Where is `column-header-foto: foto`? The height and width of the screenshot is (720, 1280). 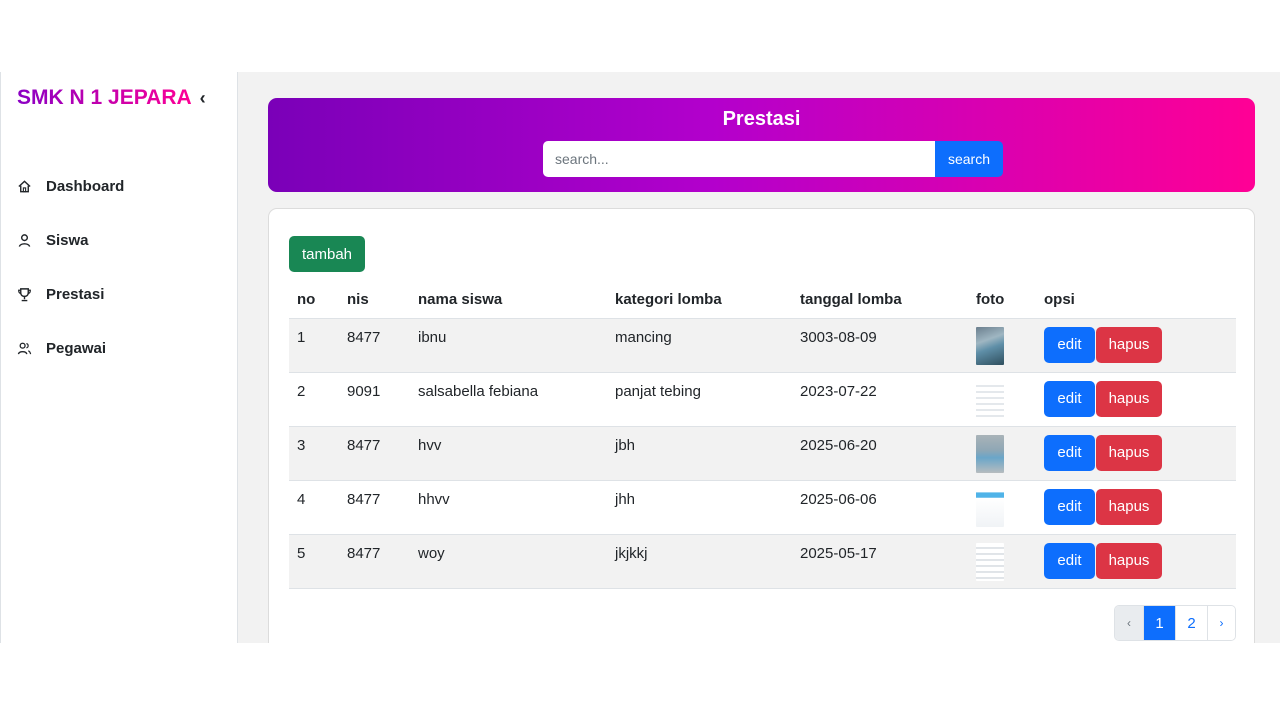 column-header-foto: foto is located at coordinates (1002, 300).